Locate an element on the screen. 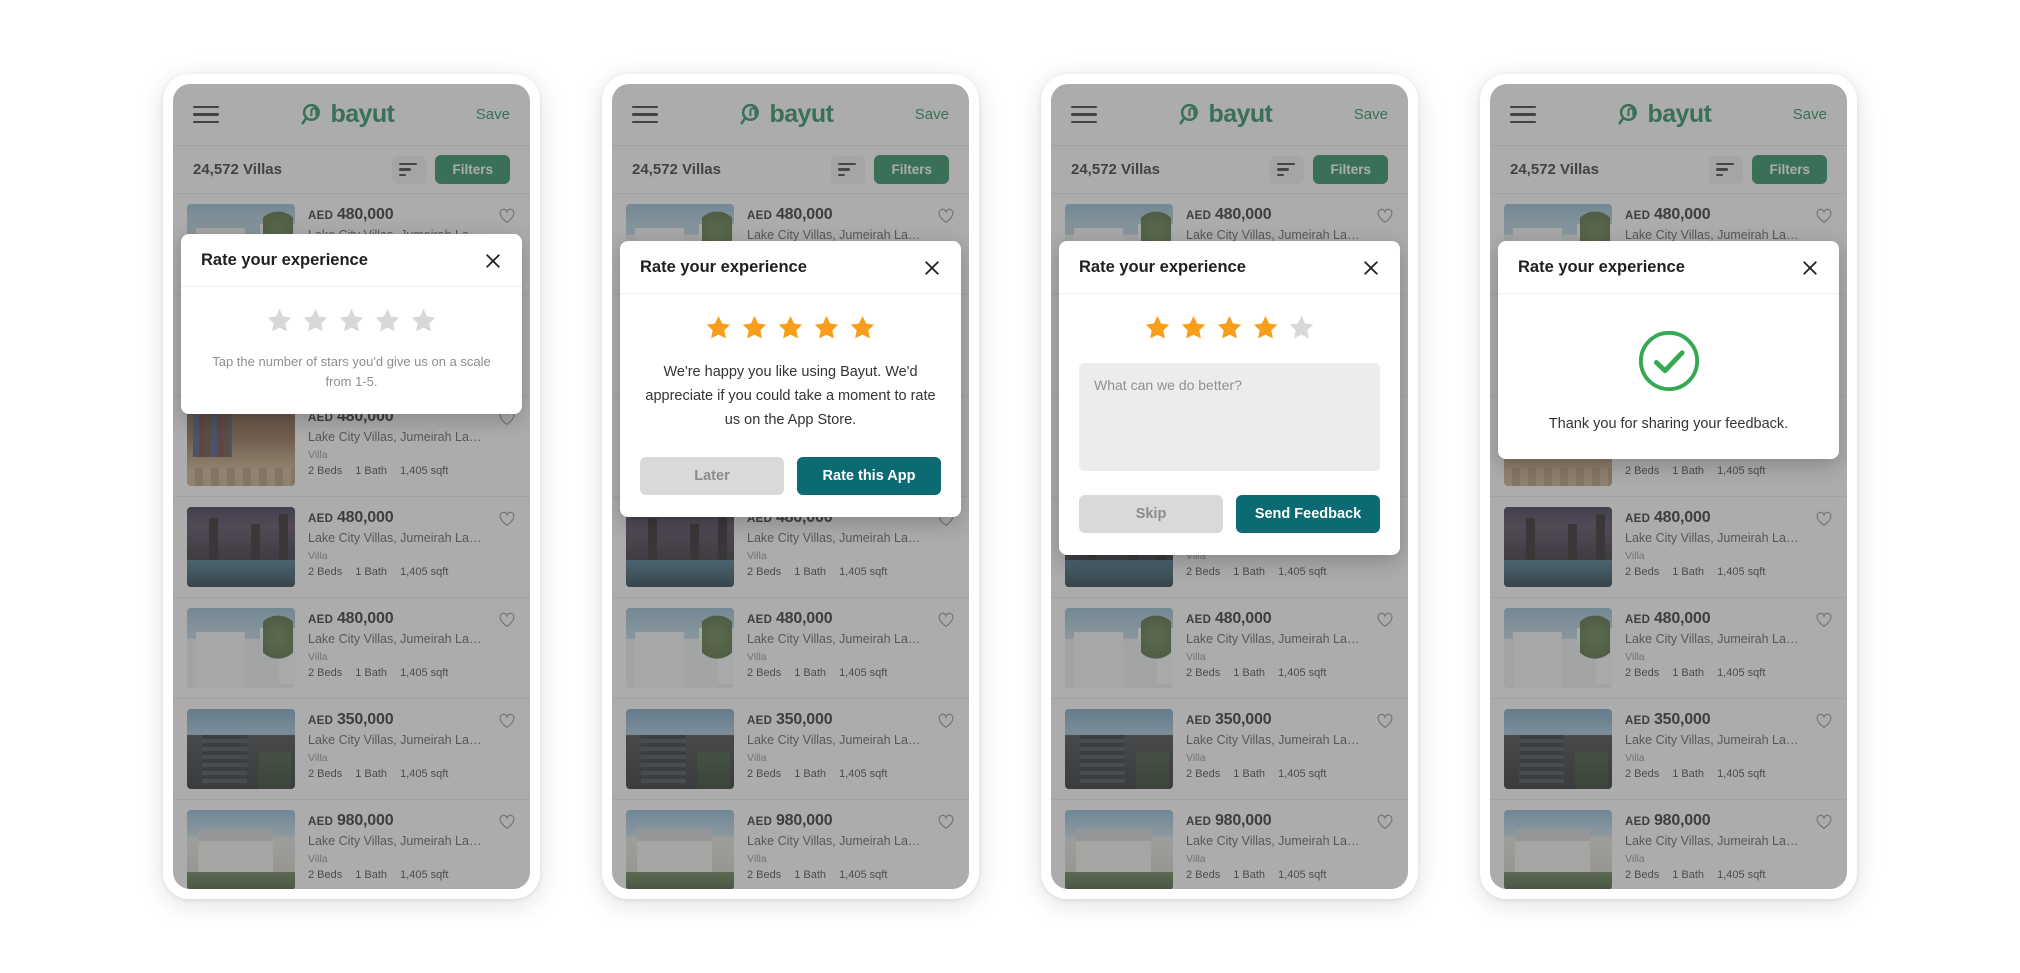 The height and width of the screenshot is (973, 2020). listing-price: AED 350,000 is located at coordinates (351, 719).